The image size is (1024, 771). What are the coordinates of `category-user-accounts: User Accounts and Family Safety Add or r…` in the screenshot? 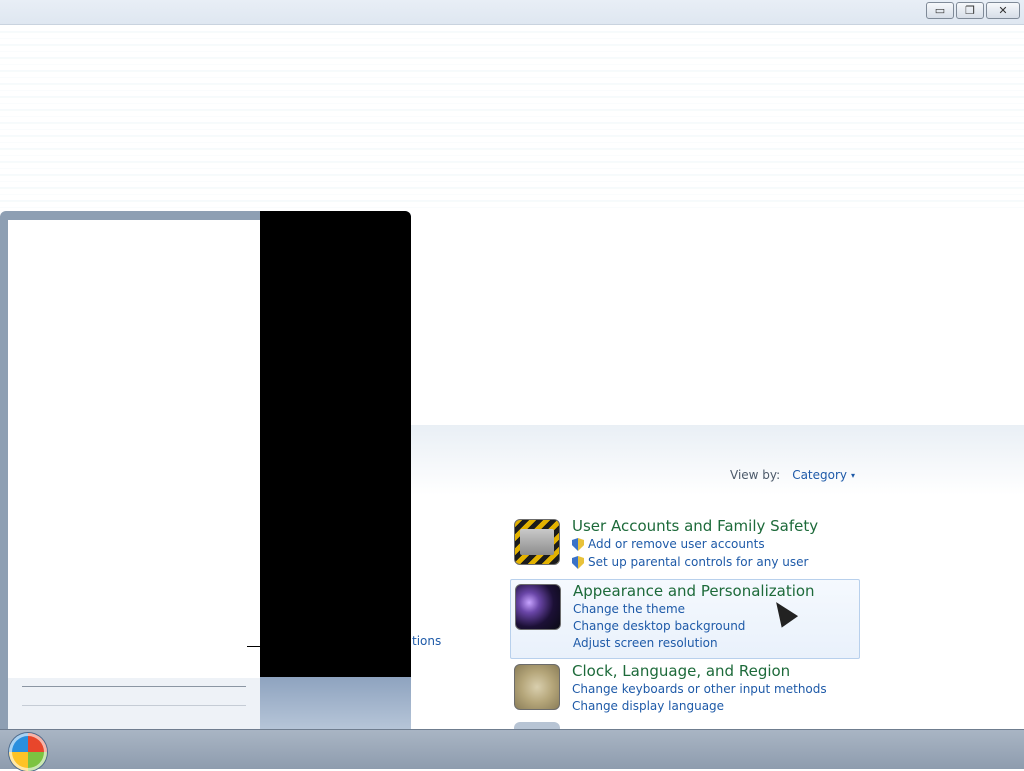 It's located at (685, 545).